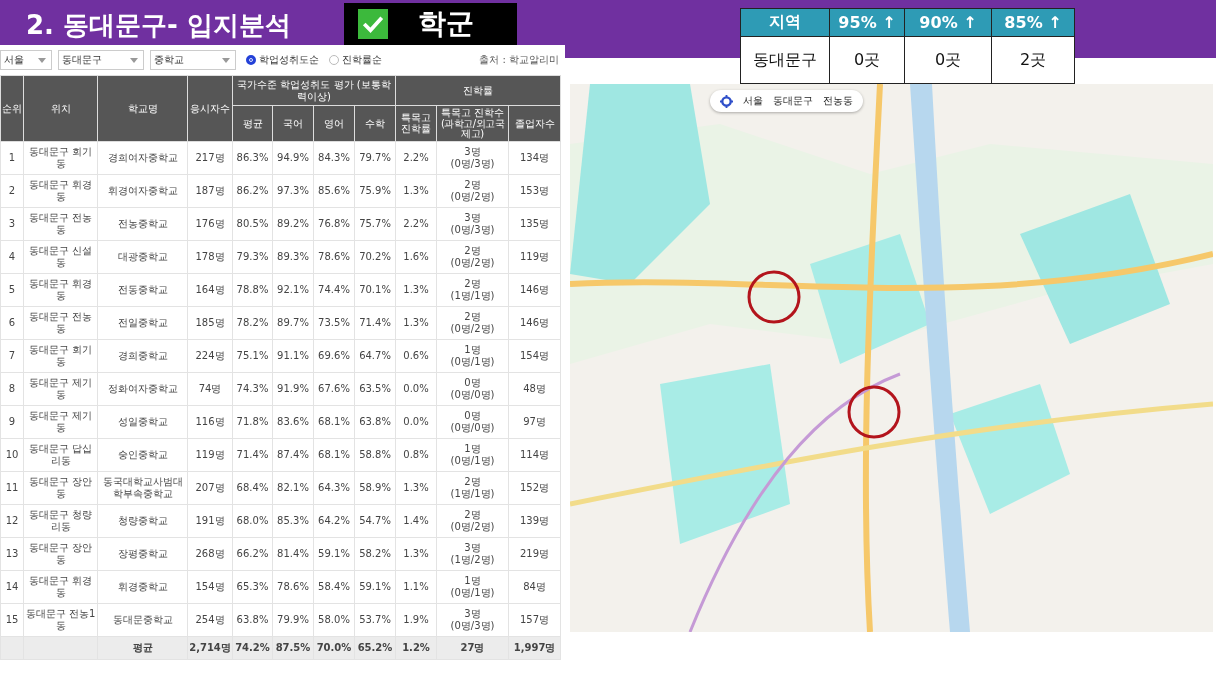 This screenshot has width=1216, height=684. I want to click on table-cell: 86.2%, so click(252, 190).